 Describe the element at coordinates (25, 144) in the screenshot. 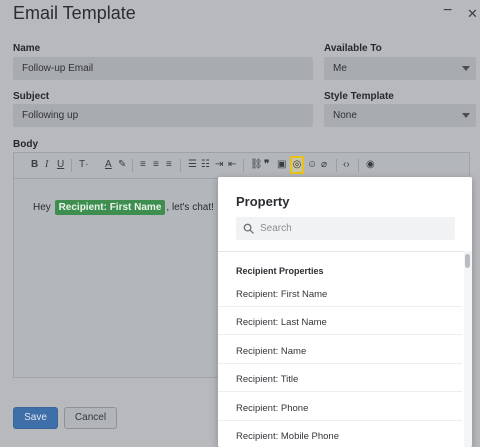

I see `body-label: Body` at that location.